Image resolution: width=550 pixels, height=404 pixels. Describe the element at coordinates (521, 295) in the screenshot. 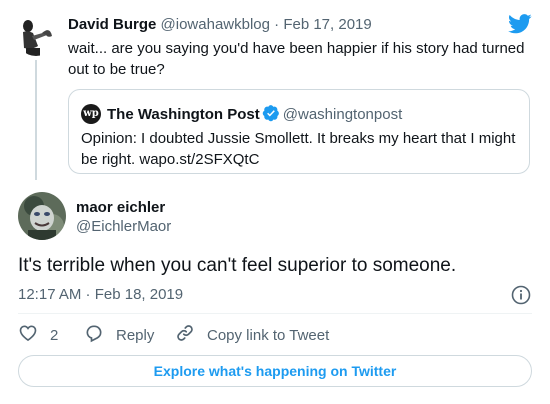

I see `info-icon` at that location.